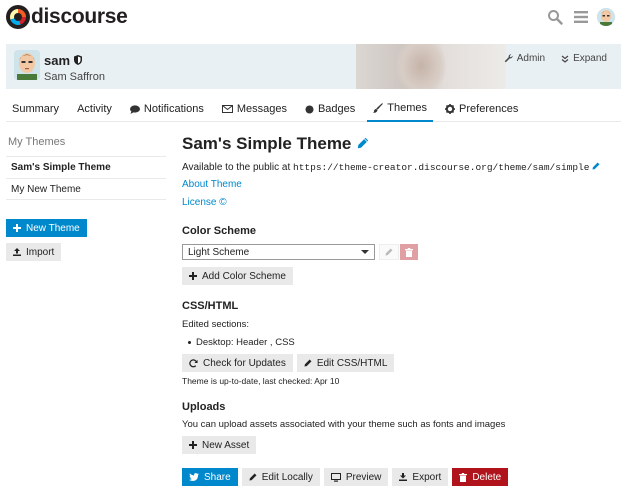  Describe the element at coordinates (431, 66) in the screenshot. I see `profile-background-image` at that location.